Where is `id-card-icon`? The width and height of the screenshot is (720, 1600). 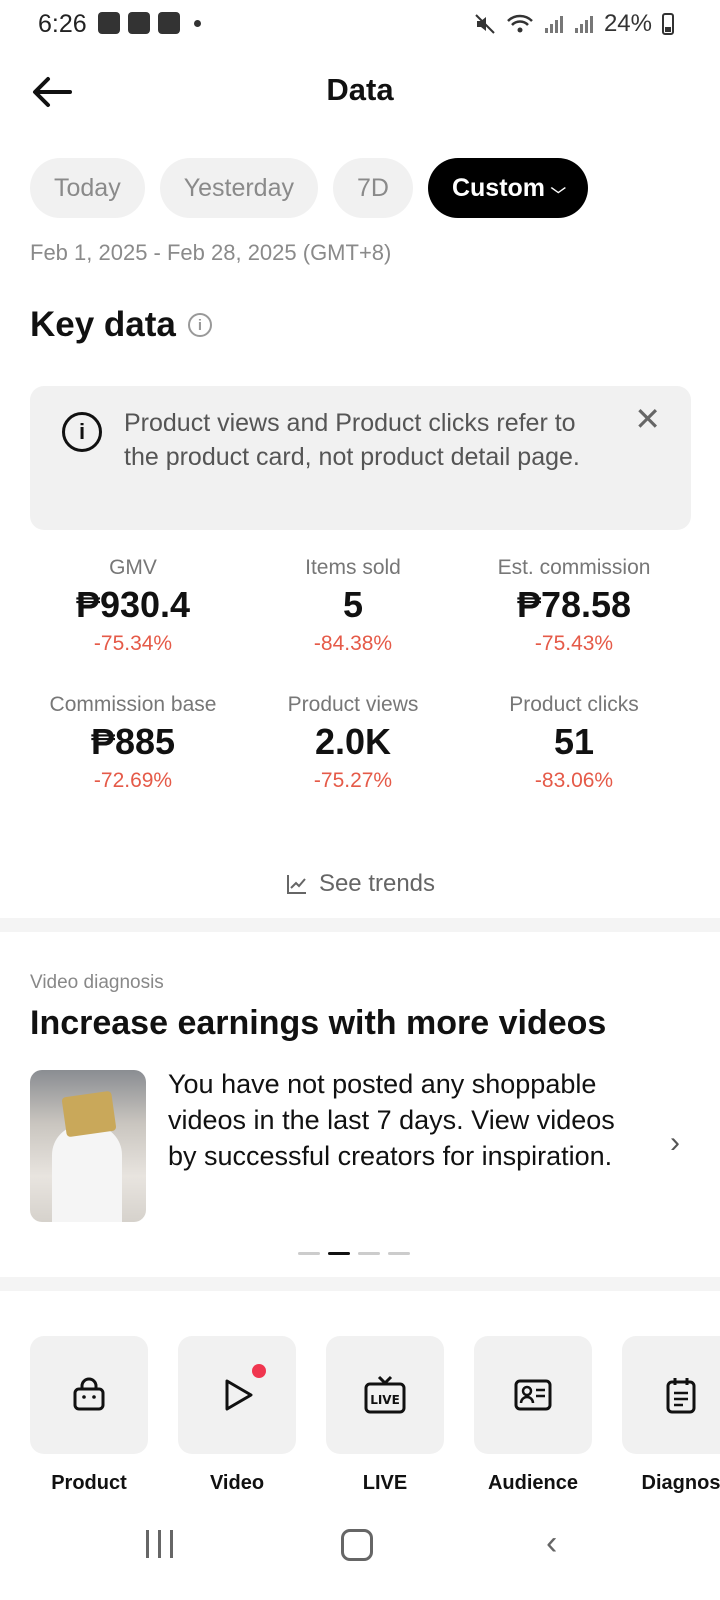
id-card-icon is located at coordinates (533, 1395).